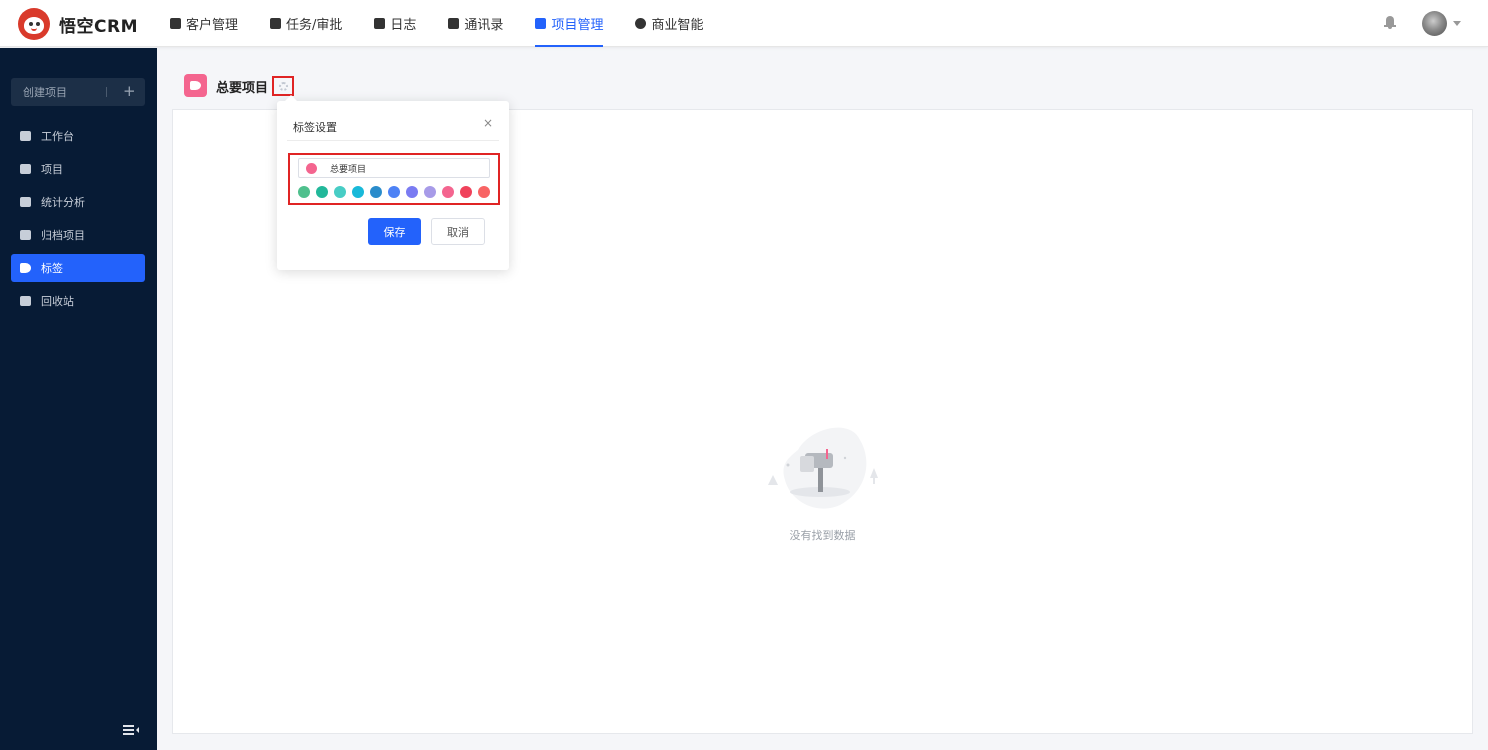 Image resolution: width=1488 pixels, height=750 pixels. I want to click on gear-icon, so click(283, 86).